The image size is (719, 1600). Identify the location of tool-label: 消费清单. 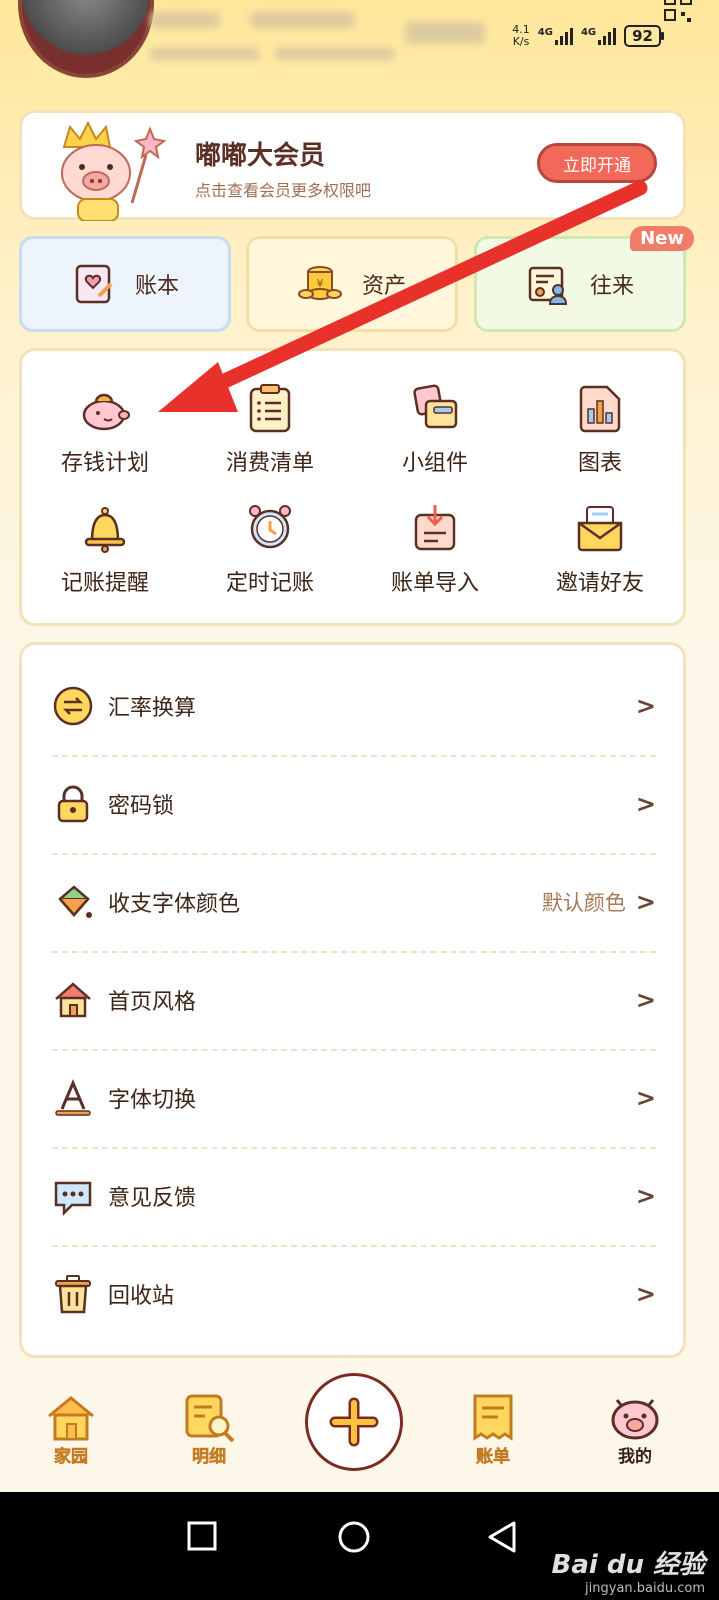
(269, 463).